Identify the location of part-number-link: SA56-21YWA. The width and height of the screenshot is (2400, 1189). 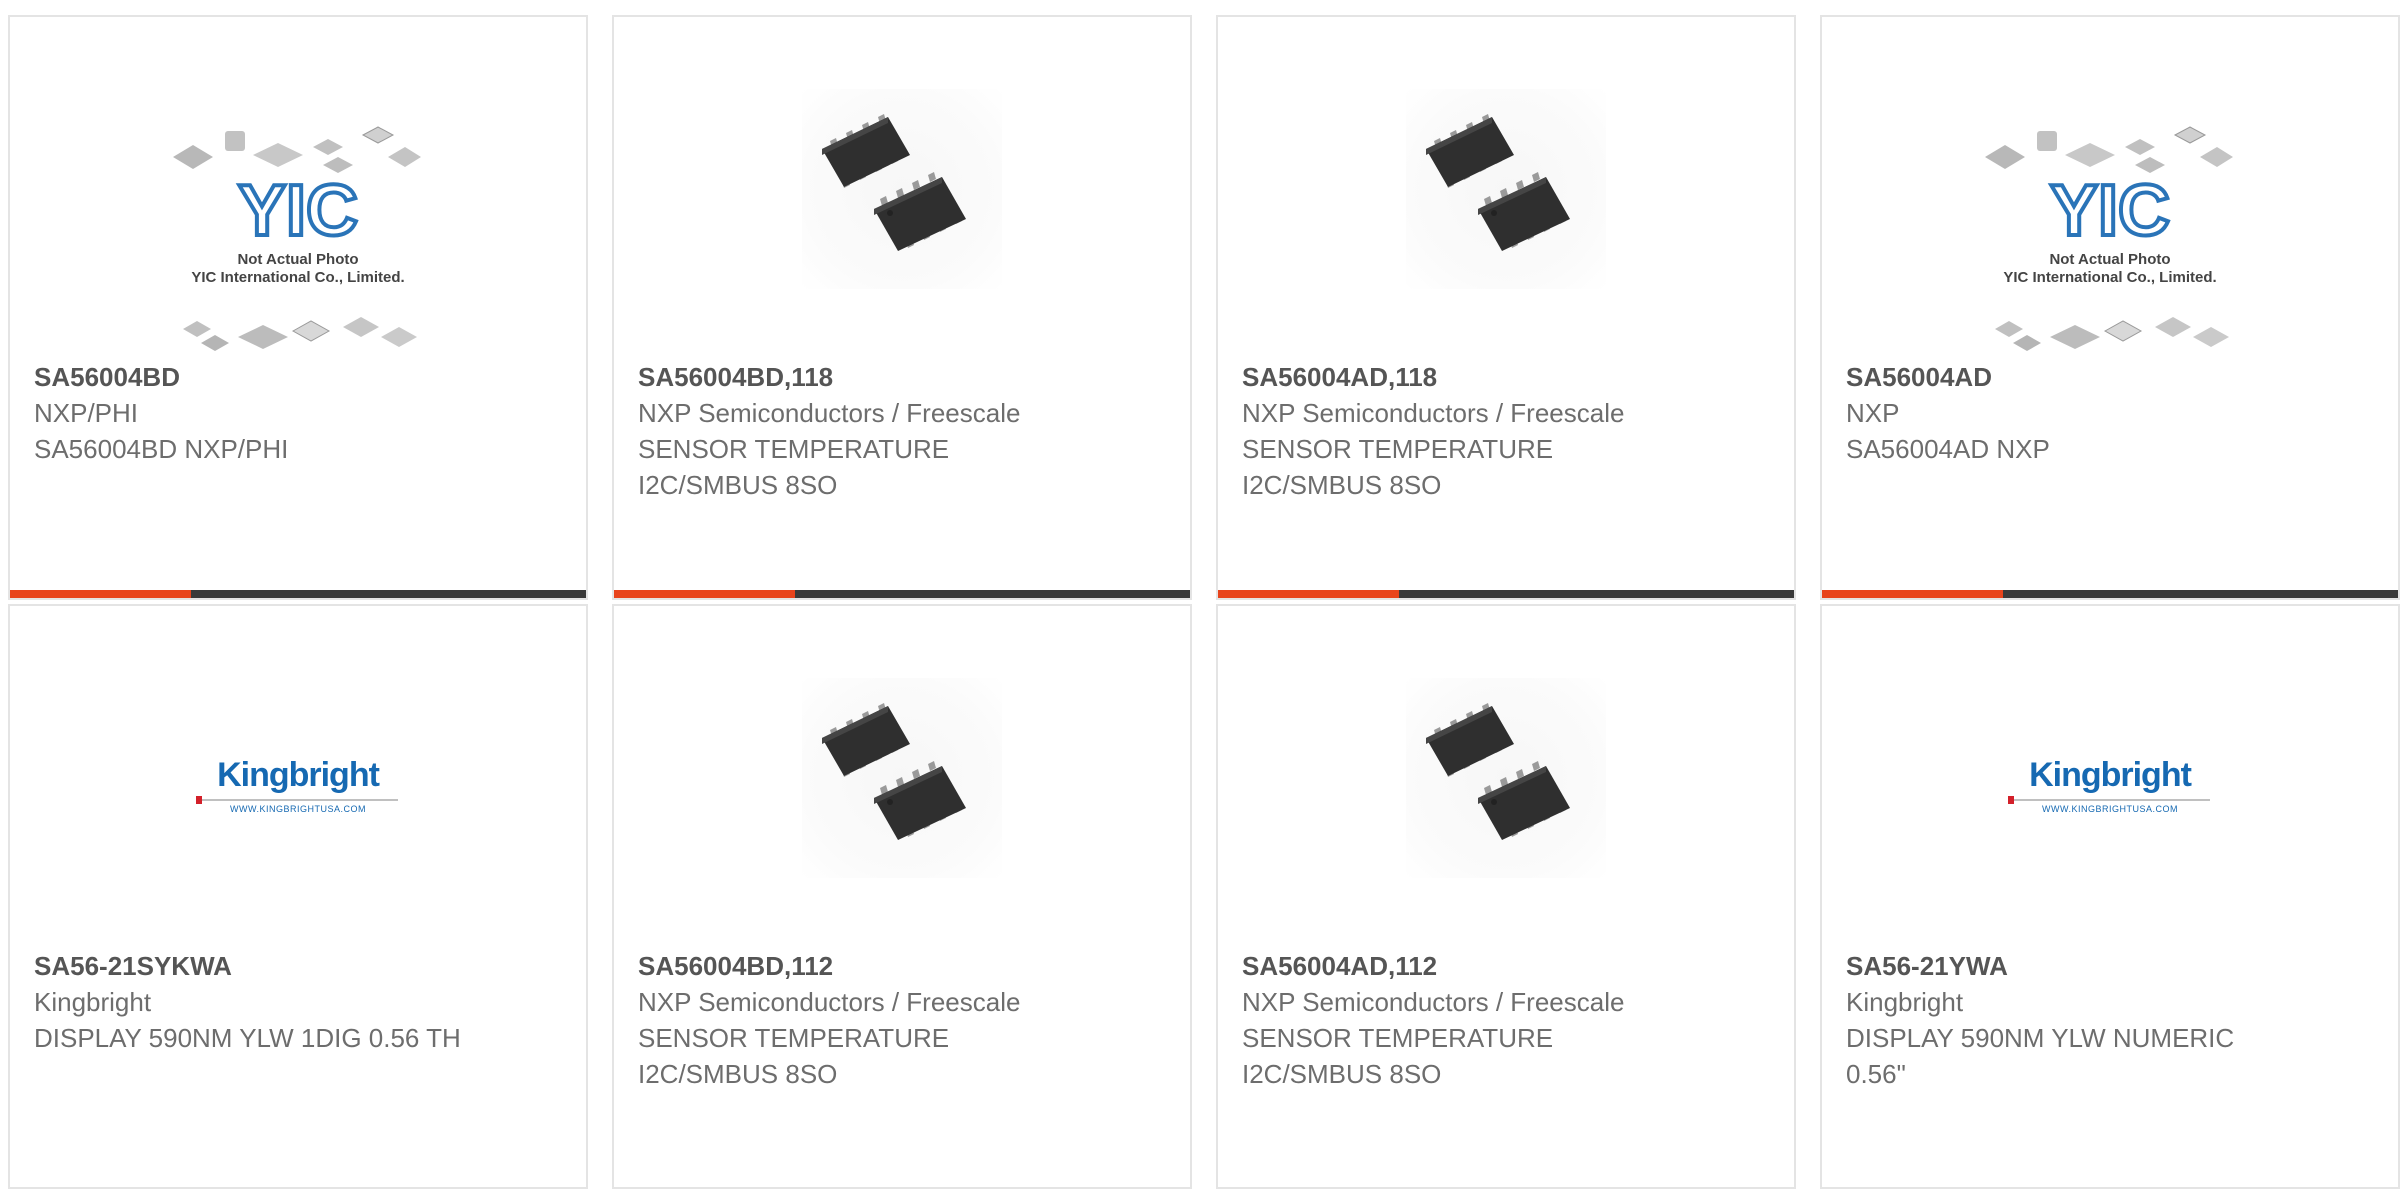
(2110, 966).